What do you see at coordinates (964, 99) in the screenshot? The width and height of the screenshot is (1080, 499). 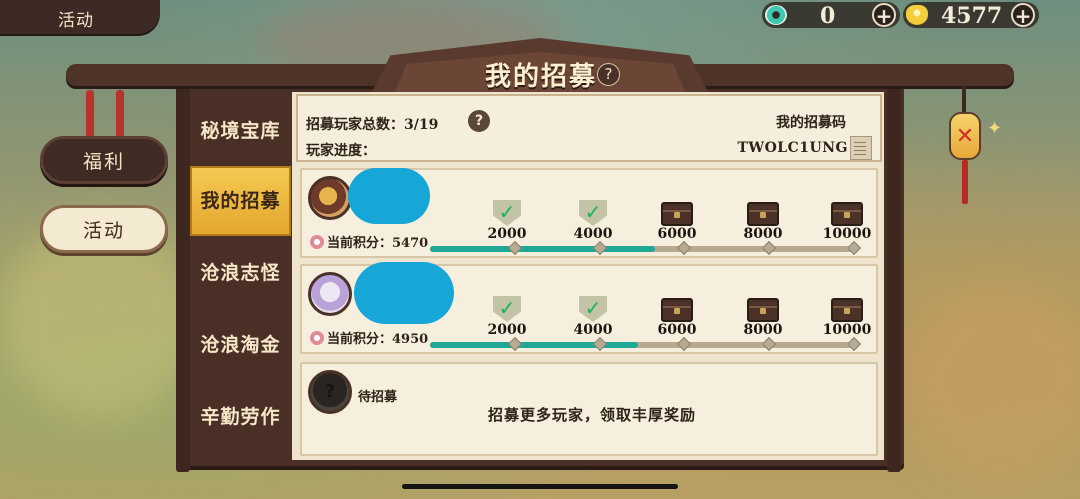 I see `lantern-rope` at bounding box center [964, 99].